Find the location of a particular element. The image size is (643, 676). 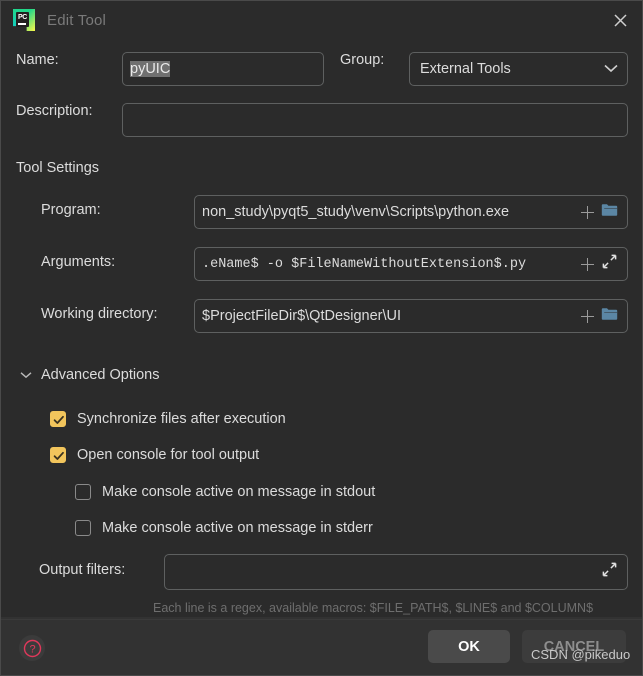

name-label-wrap: Name: is located at coordinates (37, 60).